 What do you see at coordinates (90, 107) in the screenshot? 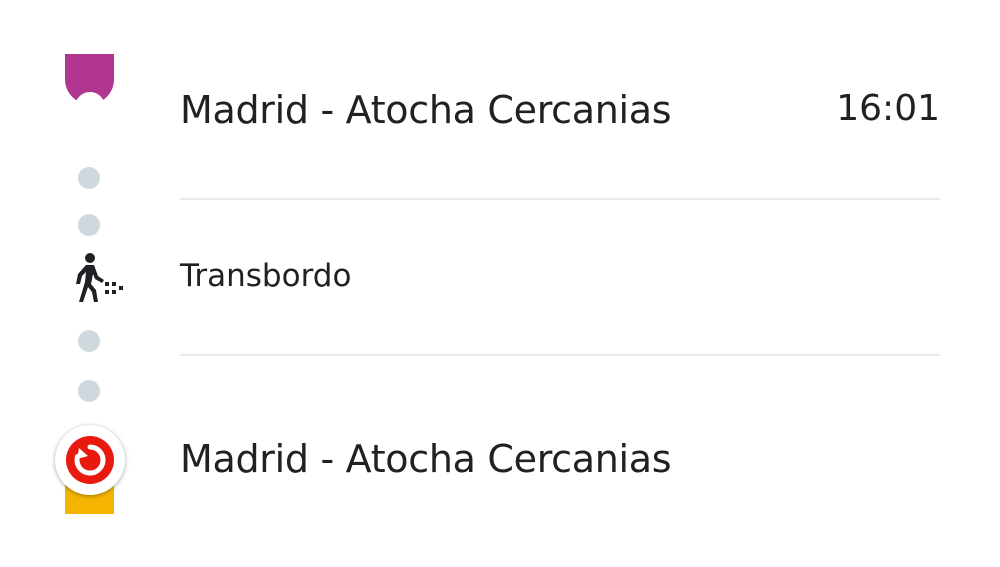
I see `stop-ring-icon` at bounding box center [90, 107].